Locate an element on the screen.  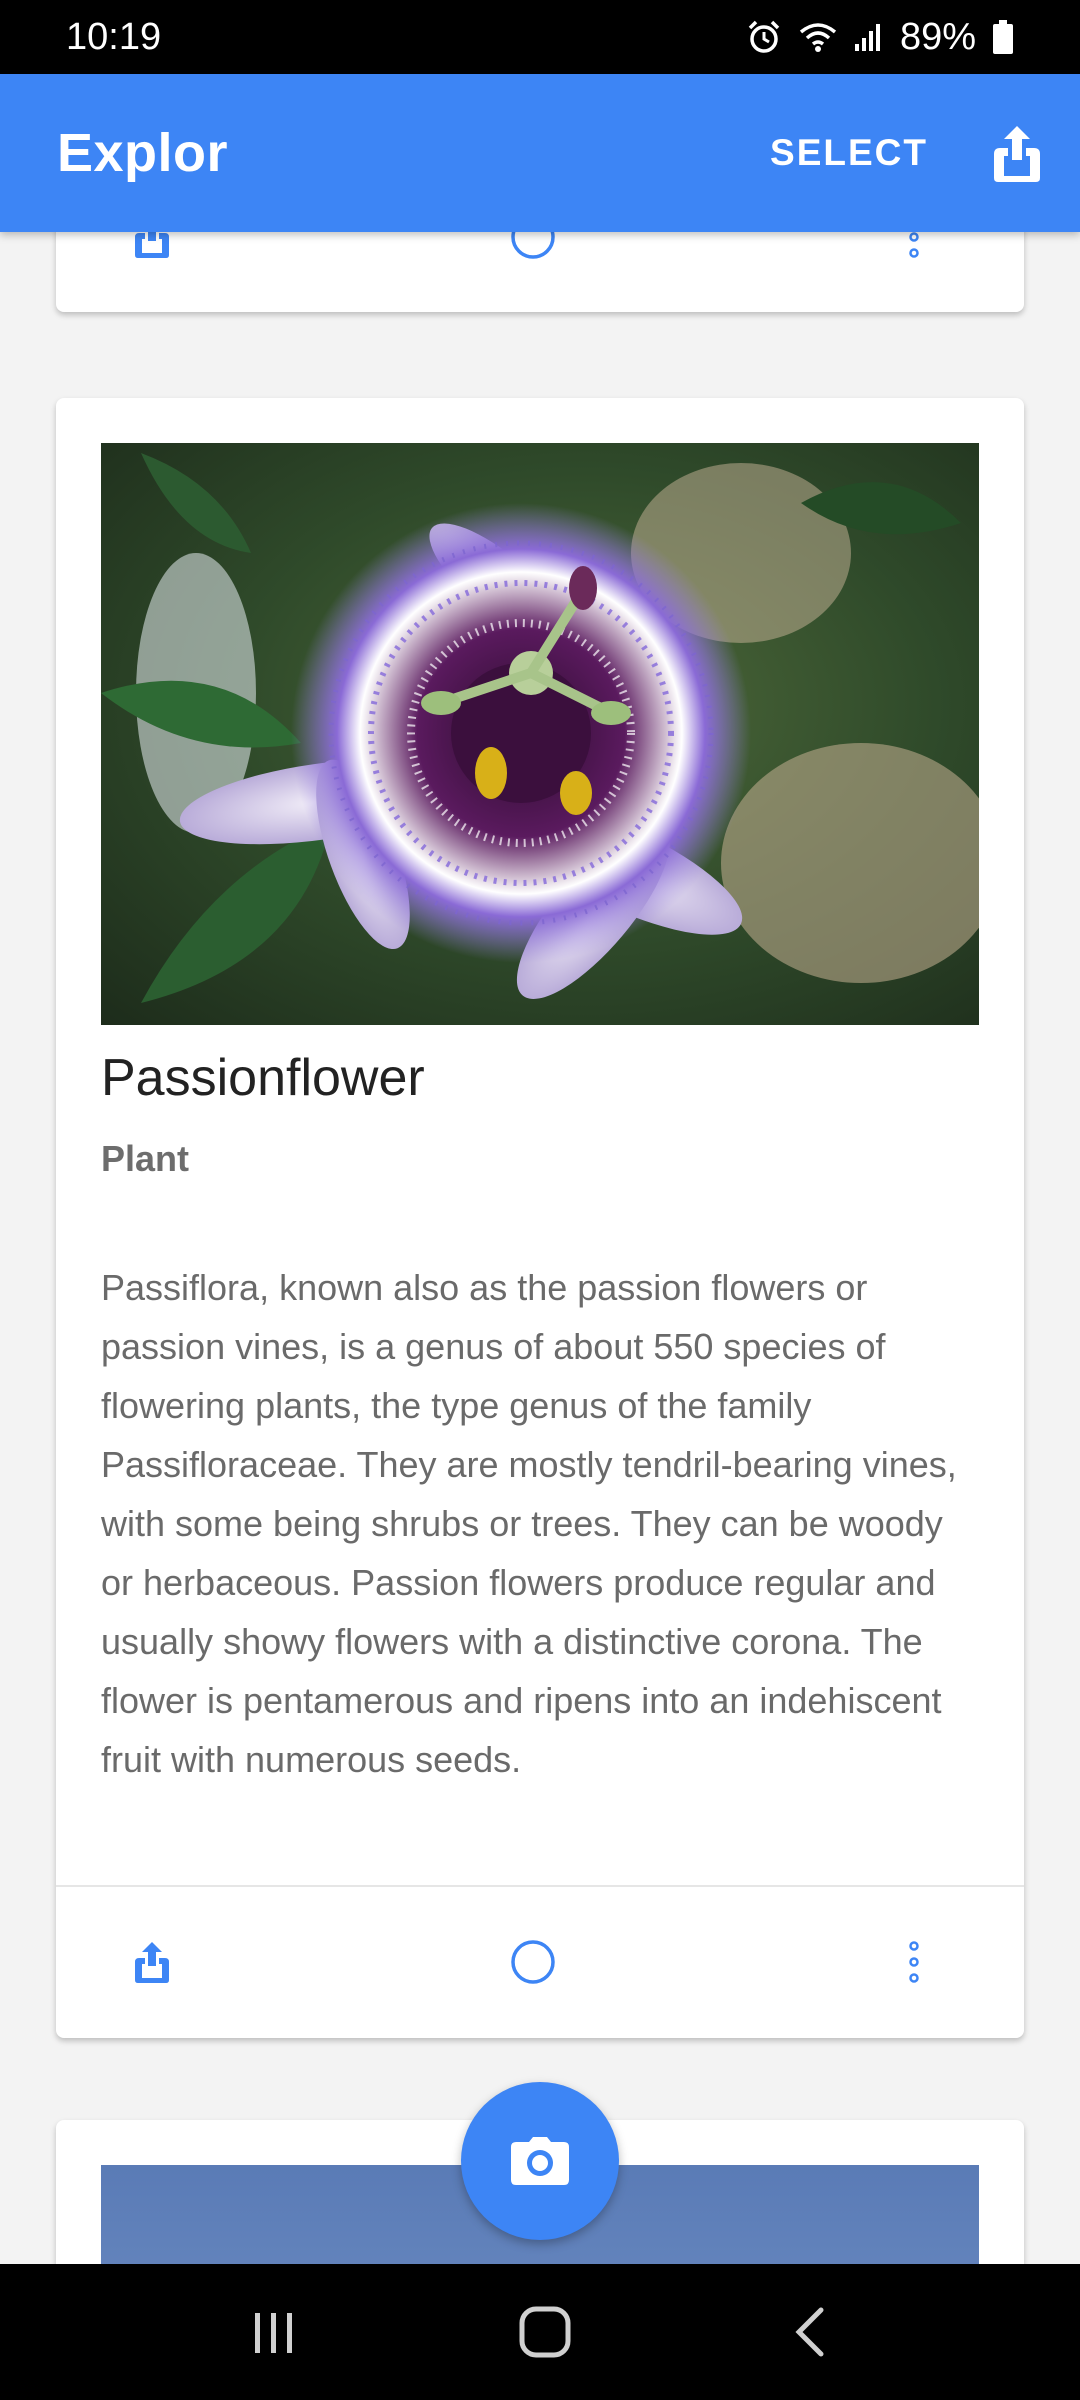
home-icon is located at coordinates (545, 2332).